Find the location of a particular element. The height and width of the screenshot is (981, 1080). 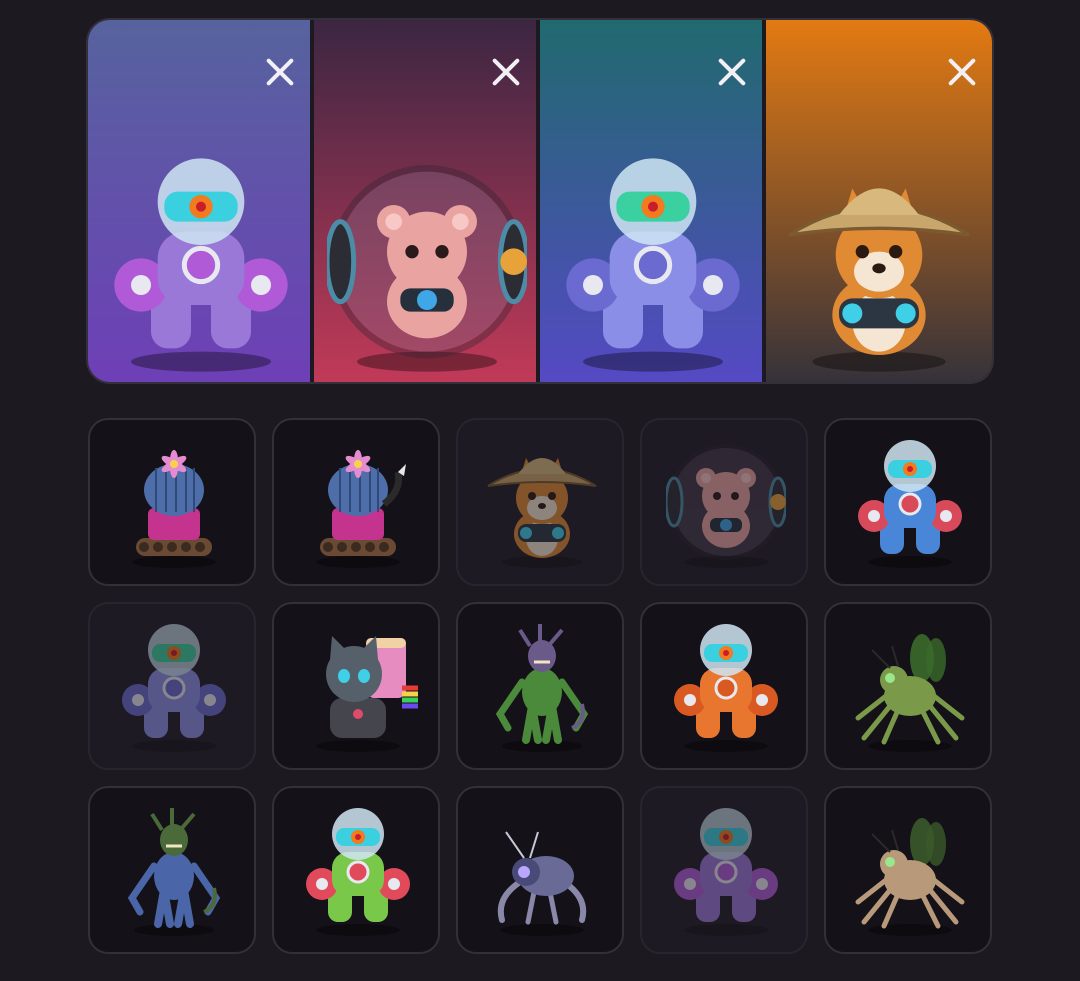

character-tile-green-bug-spider is located at coordinates (908, 686).